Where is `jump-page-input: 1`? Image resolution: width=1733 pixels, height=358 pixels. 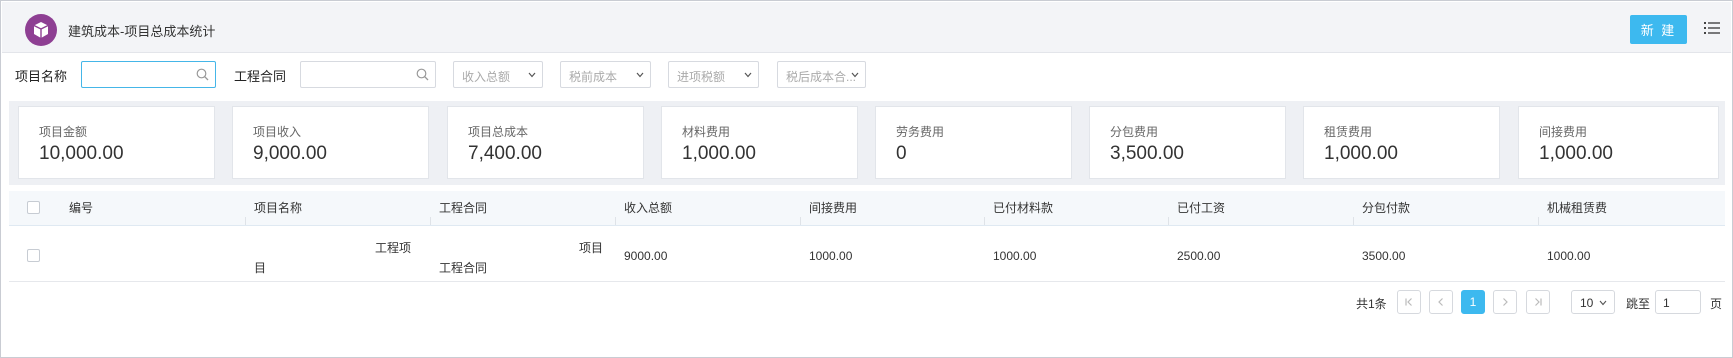 jump-page-input: 1 is located at coordinates (1678, 302).